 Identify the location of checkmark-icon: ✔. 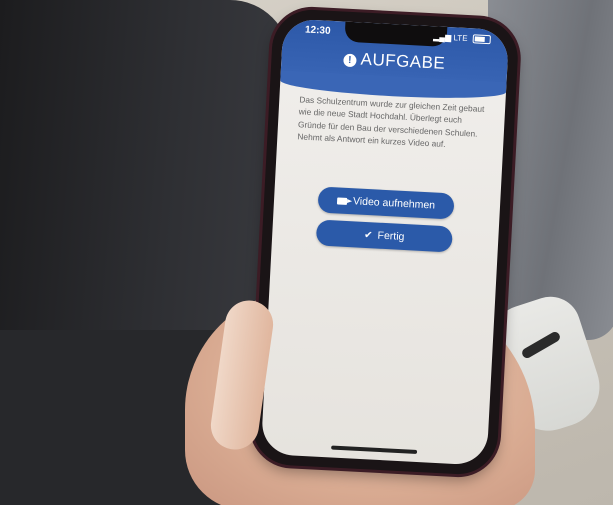
(368, 235).